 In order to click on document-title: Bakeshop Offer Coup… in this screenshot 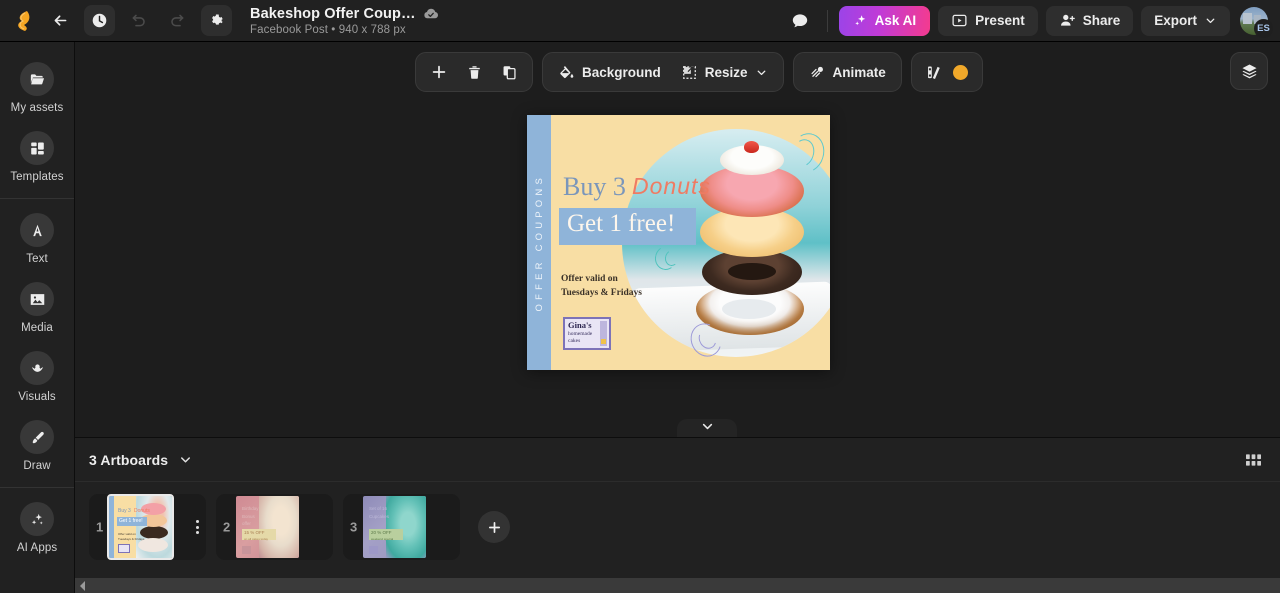, I will do `click(333, 14)`.